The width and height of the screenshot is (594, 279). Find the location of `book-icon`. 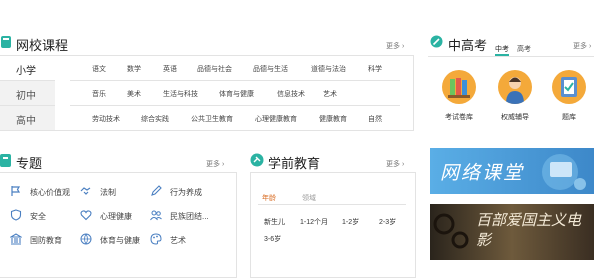

book-icon is located at coordinates (6, 42).